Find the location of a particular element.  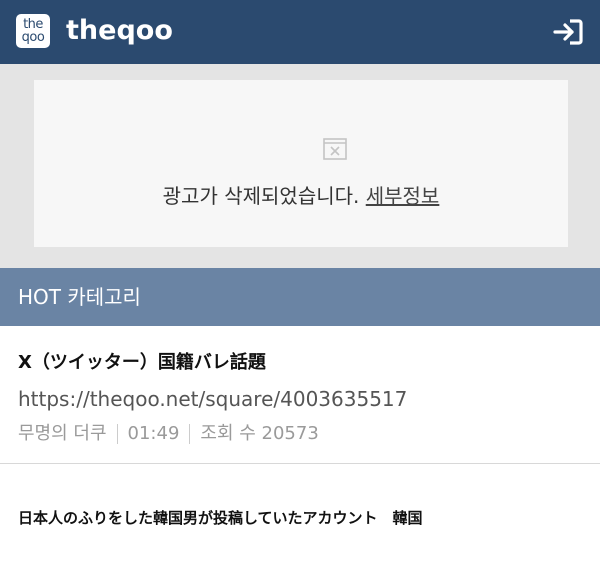

post-views: 조회 수 20573 is located at coordinates (259, 433).